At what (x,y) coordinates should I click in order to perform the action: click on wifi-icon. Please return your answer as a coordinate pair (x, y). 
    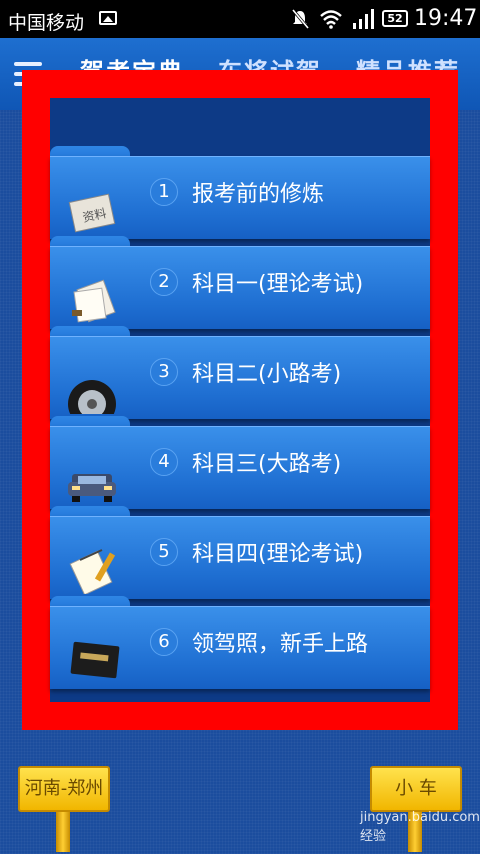
    Looking at the image, I should click on (331, 19).